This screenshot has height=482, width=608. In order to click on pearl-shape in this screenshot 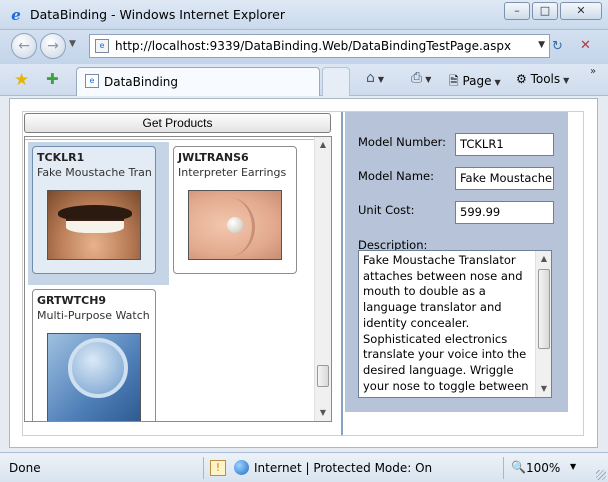, I will do `click(235, 225)`.